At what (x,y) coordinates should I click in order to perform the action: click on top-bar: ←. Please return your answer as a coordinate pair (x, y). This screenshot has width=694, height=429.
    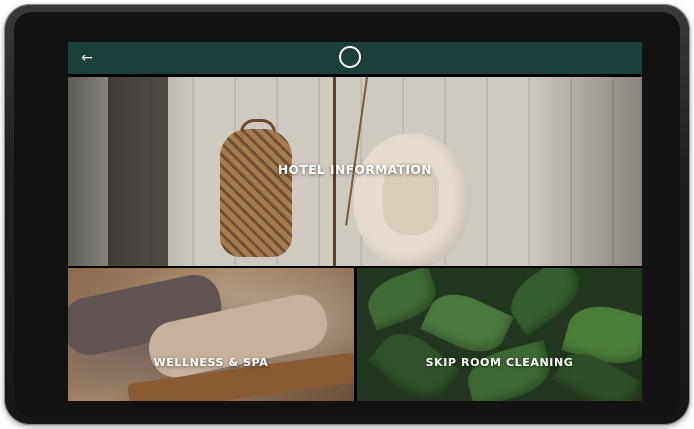
    Looking at the image, I should click on (355, 58).